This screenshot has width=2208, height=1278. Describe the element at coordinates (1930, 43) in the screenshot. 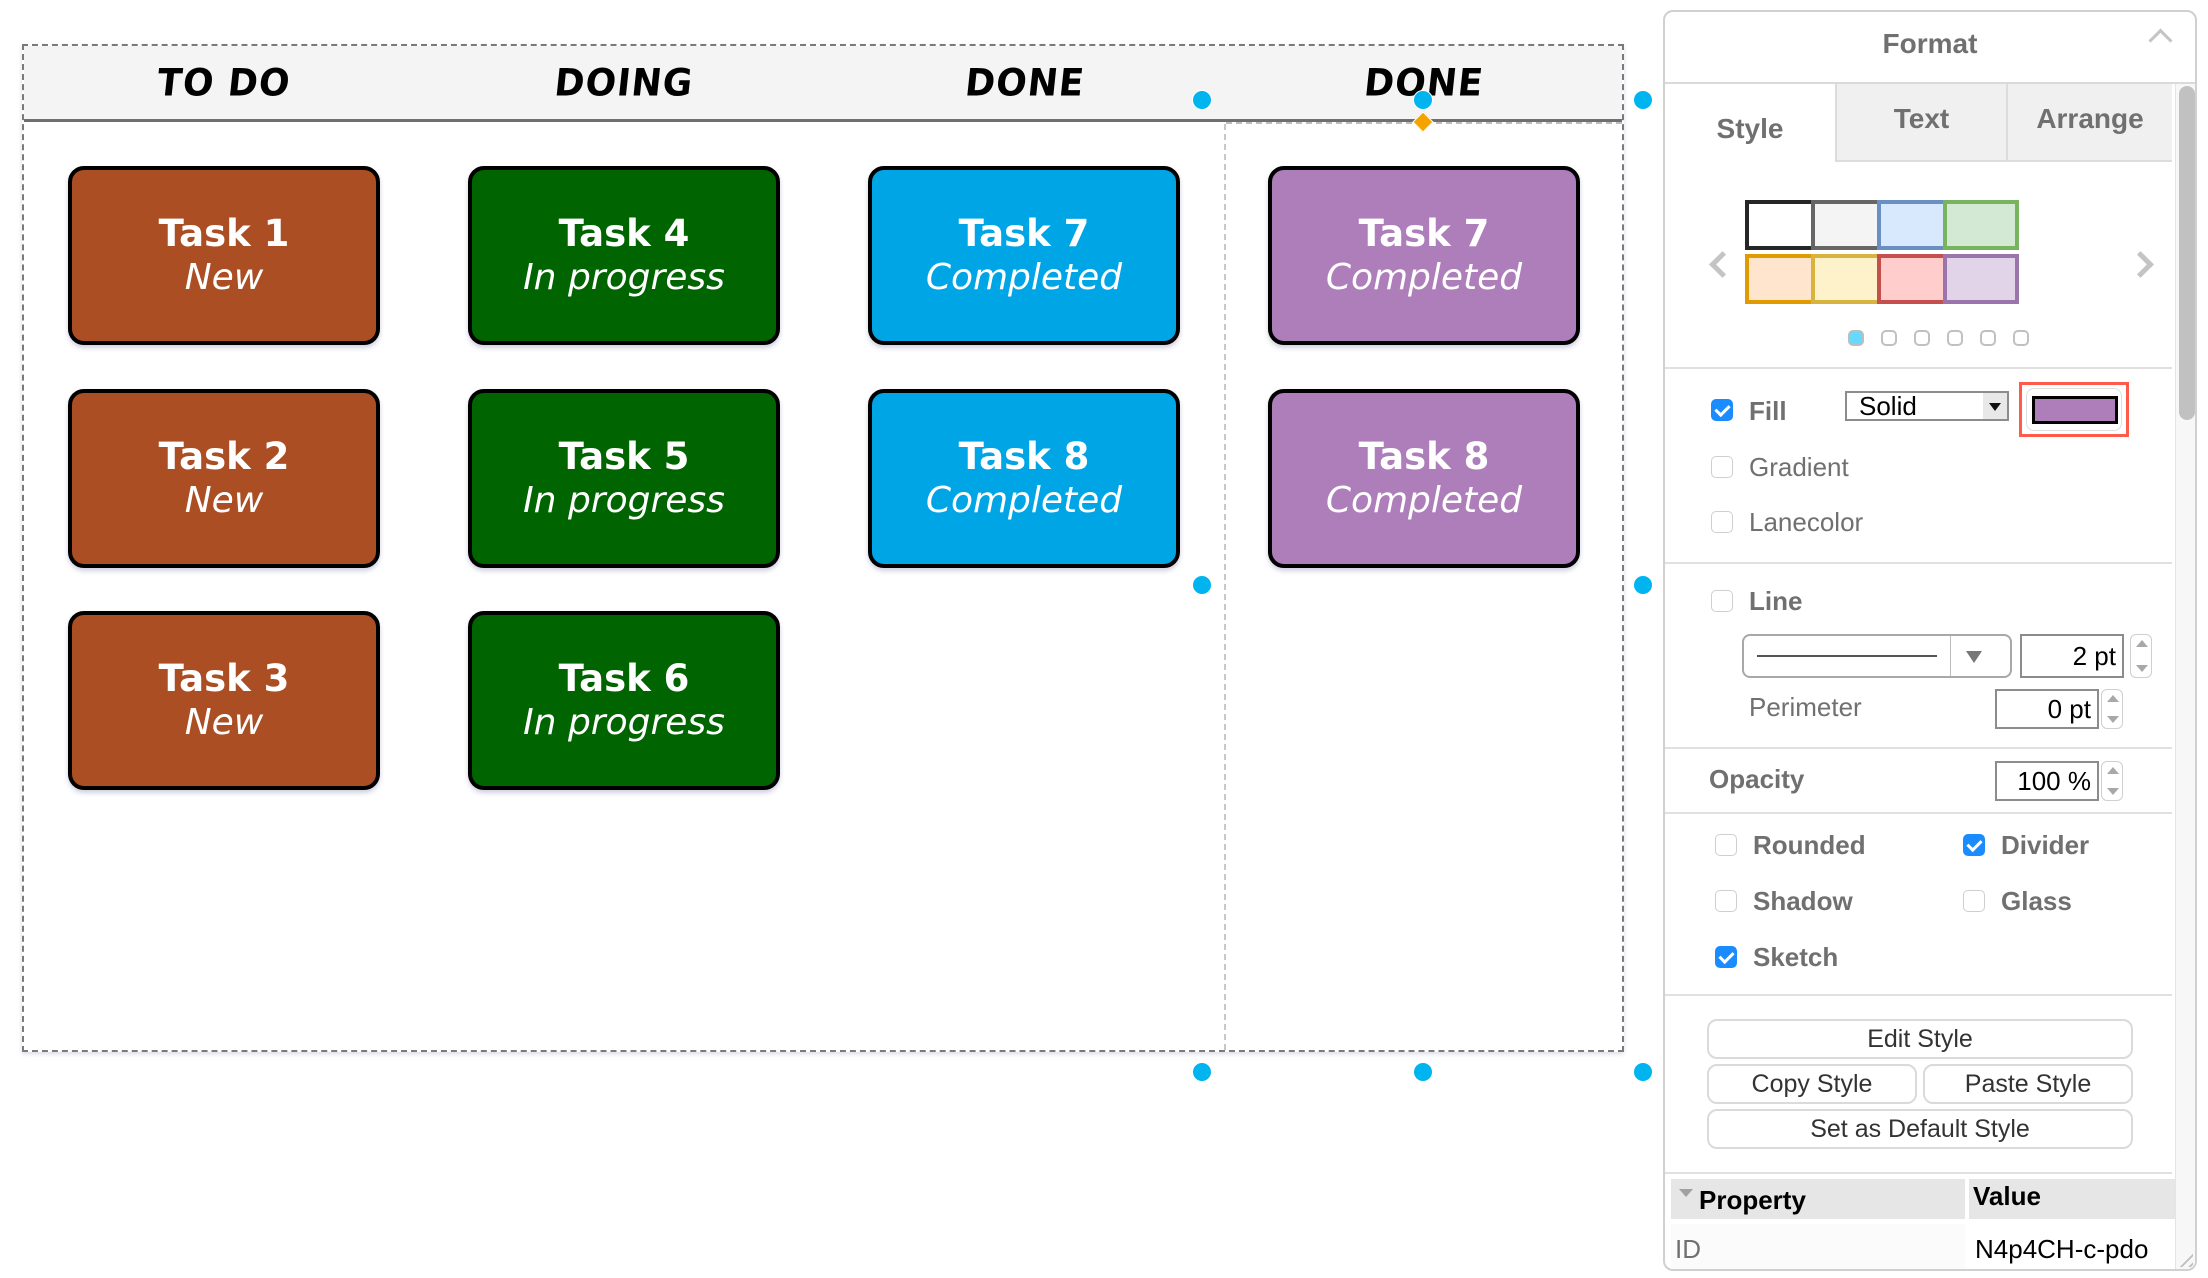

I see `panel-title-text: Format` at that location.